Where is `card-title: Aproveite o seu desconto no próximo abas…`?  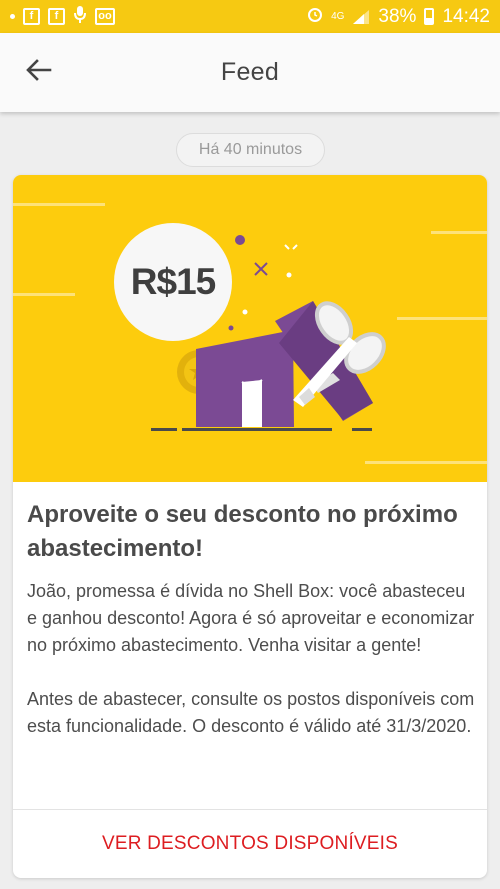
card-title: Aproveite o seu desconto no próximo abas… is located at coordinates (242, 531).